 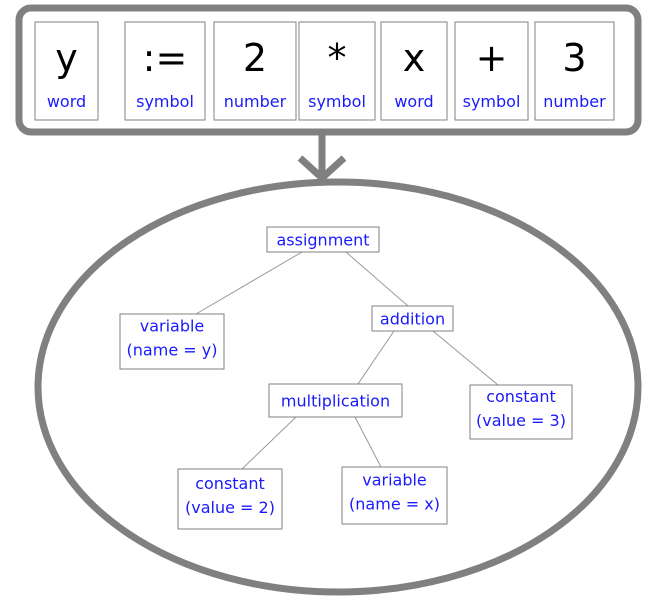 What do you see at coordinates (172, 350) in the screenshot?
I see `node-label: (name = y)` at bounding box center [172, 350].